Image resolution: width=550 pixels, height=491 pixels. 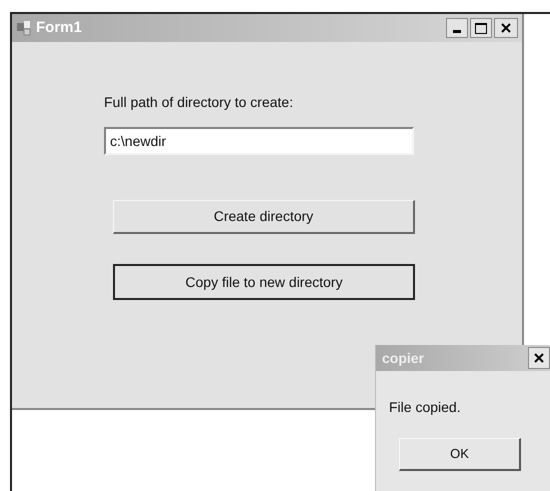 I want to click on maximize-icon, so click(x=481, y=28).